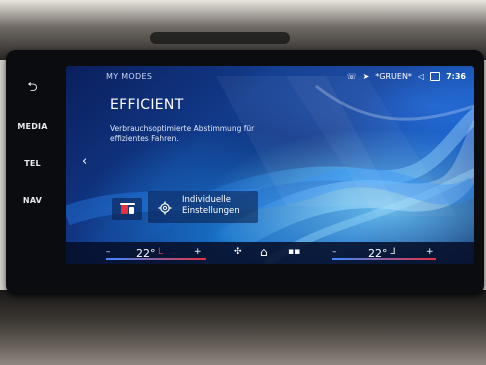 Image resolution: width=486 pixels, height=365 pixels. Describe the element at coordinates (108, 252) in the screenshot. I see `left-temp-decrease: –` at that location.